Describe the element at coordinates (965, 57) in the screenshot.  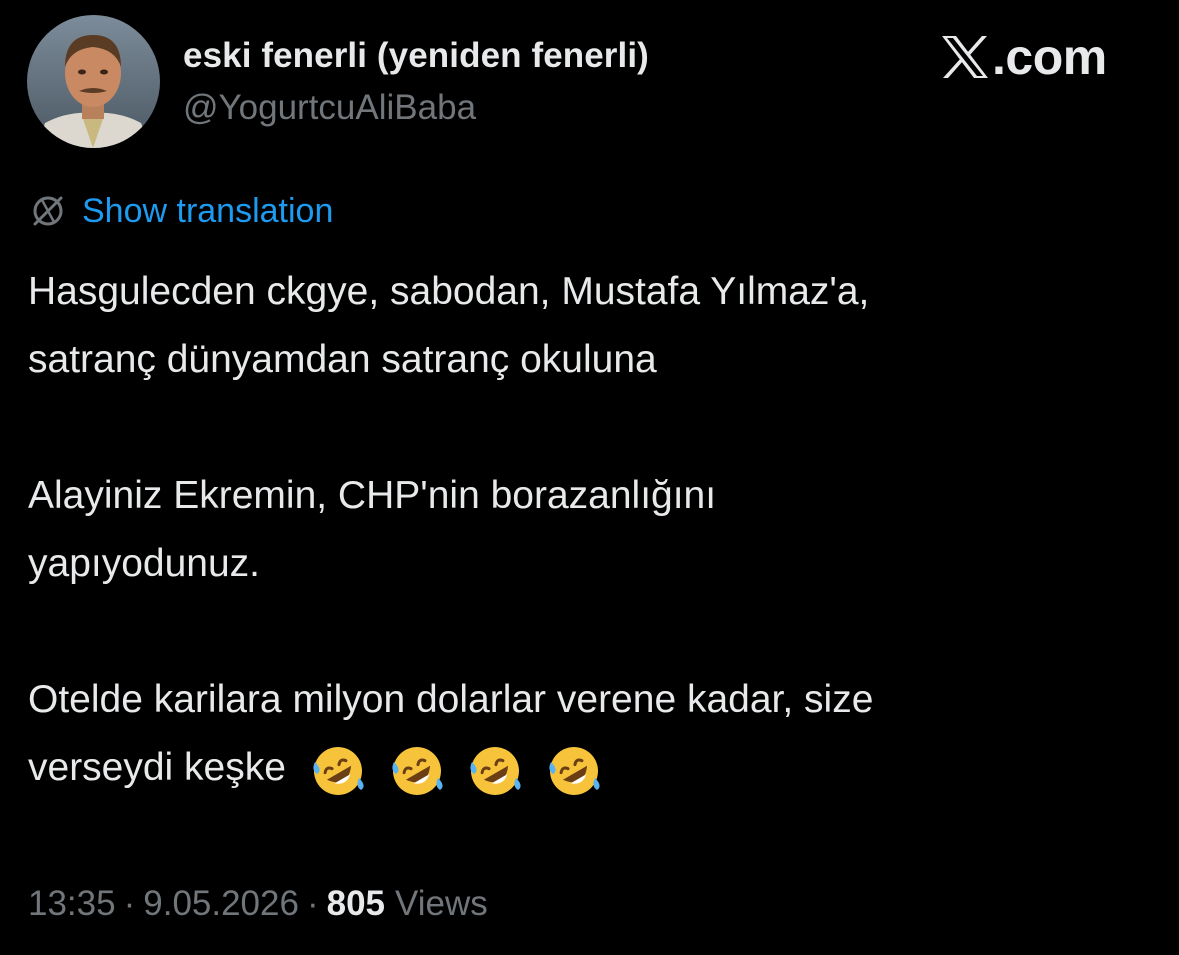
I see `x-logo-icon` at that location.